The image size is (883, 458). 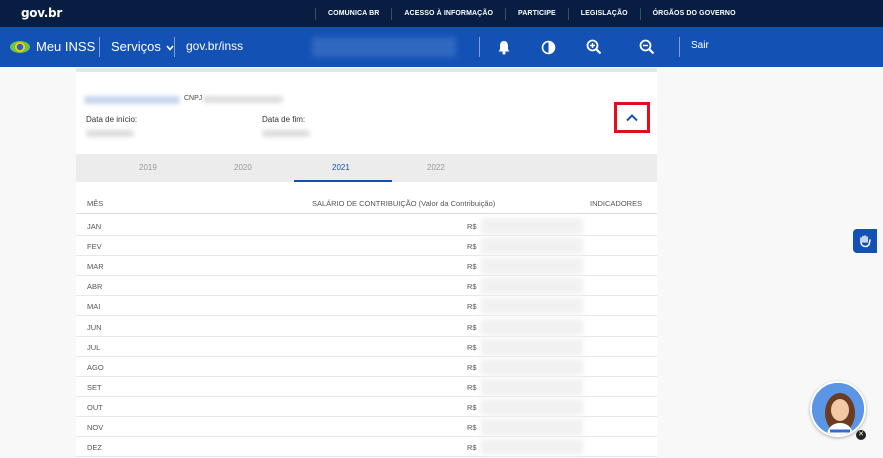 I want to click on table-row: MAR R$, so click(x=366, y=266).